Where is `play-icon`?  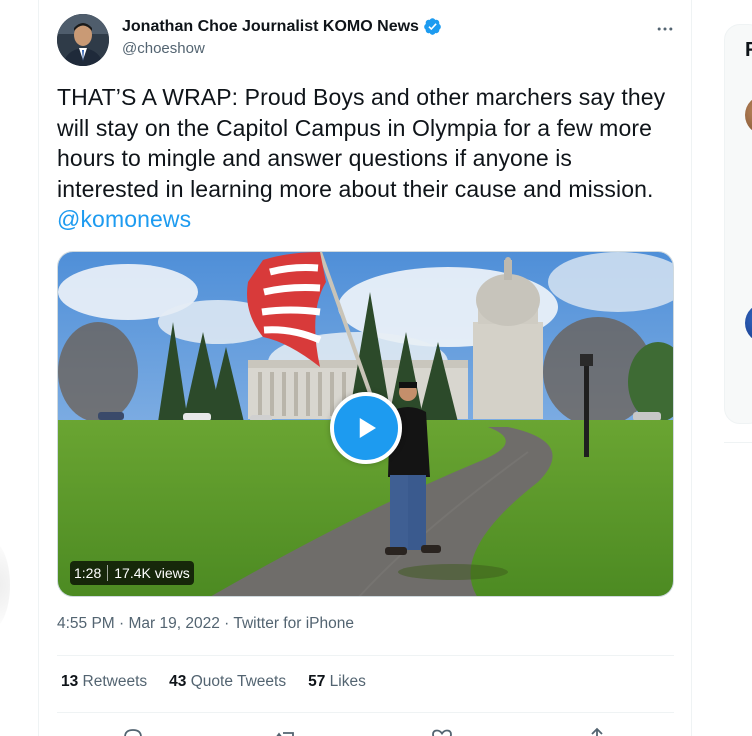 play-icon is located at coordinates (367, 428).